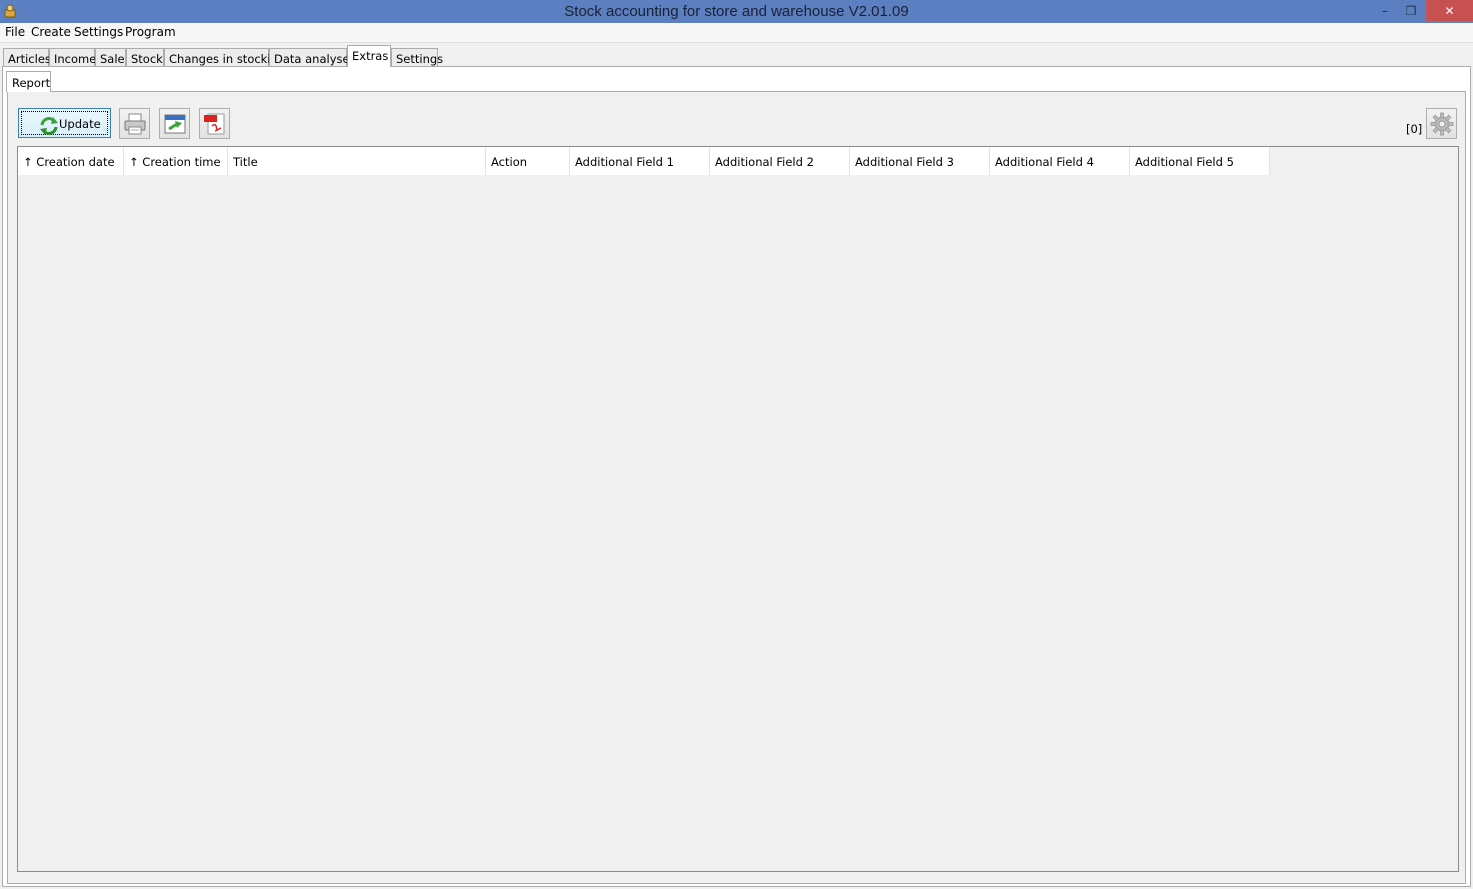 The height and width of the screenshot is (889, 1473). I want to click on tab-data-analyses: Data analyses, so click(312, 57).